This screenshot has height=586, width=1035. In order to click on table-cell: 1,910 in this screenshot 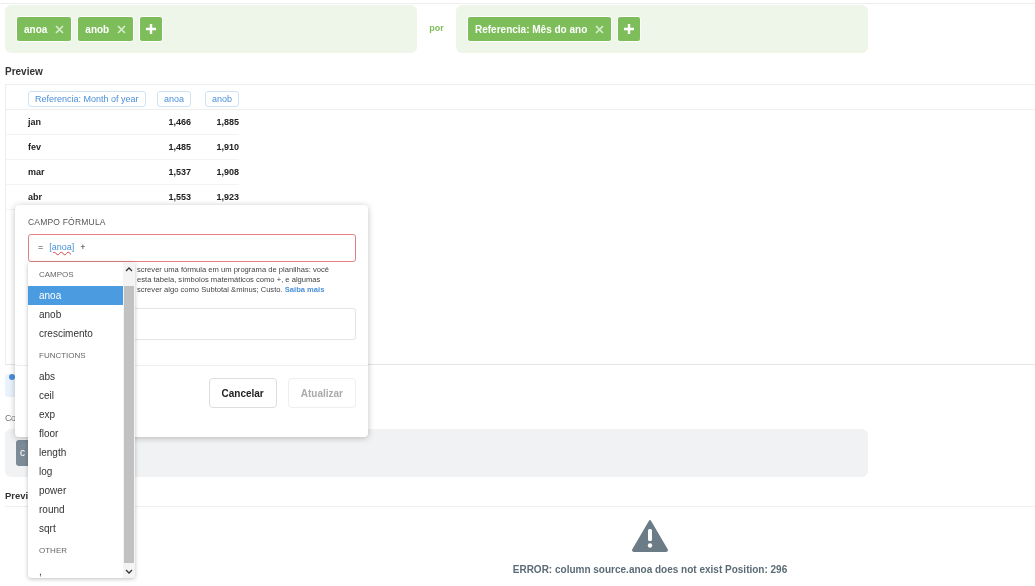, I will do `click(227, 147)`.